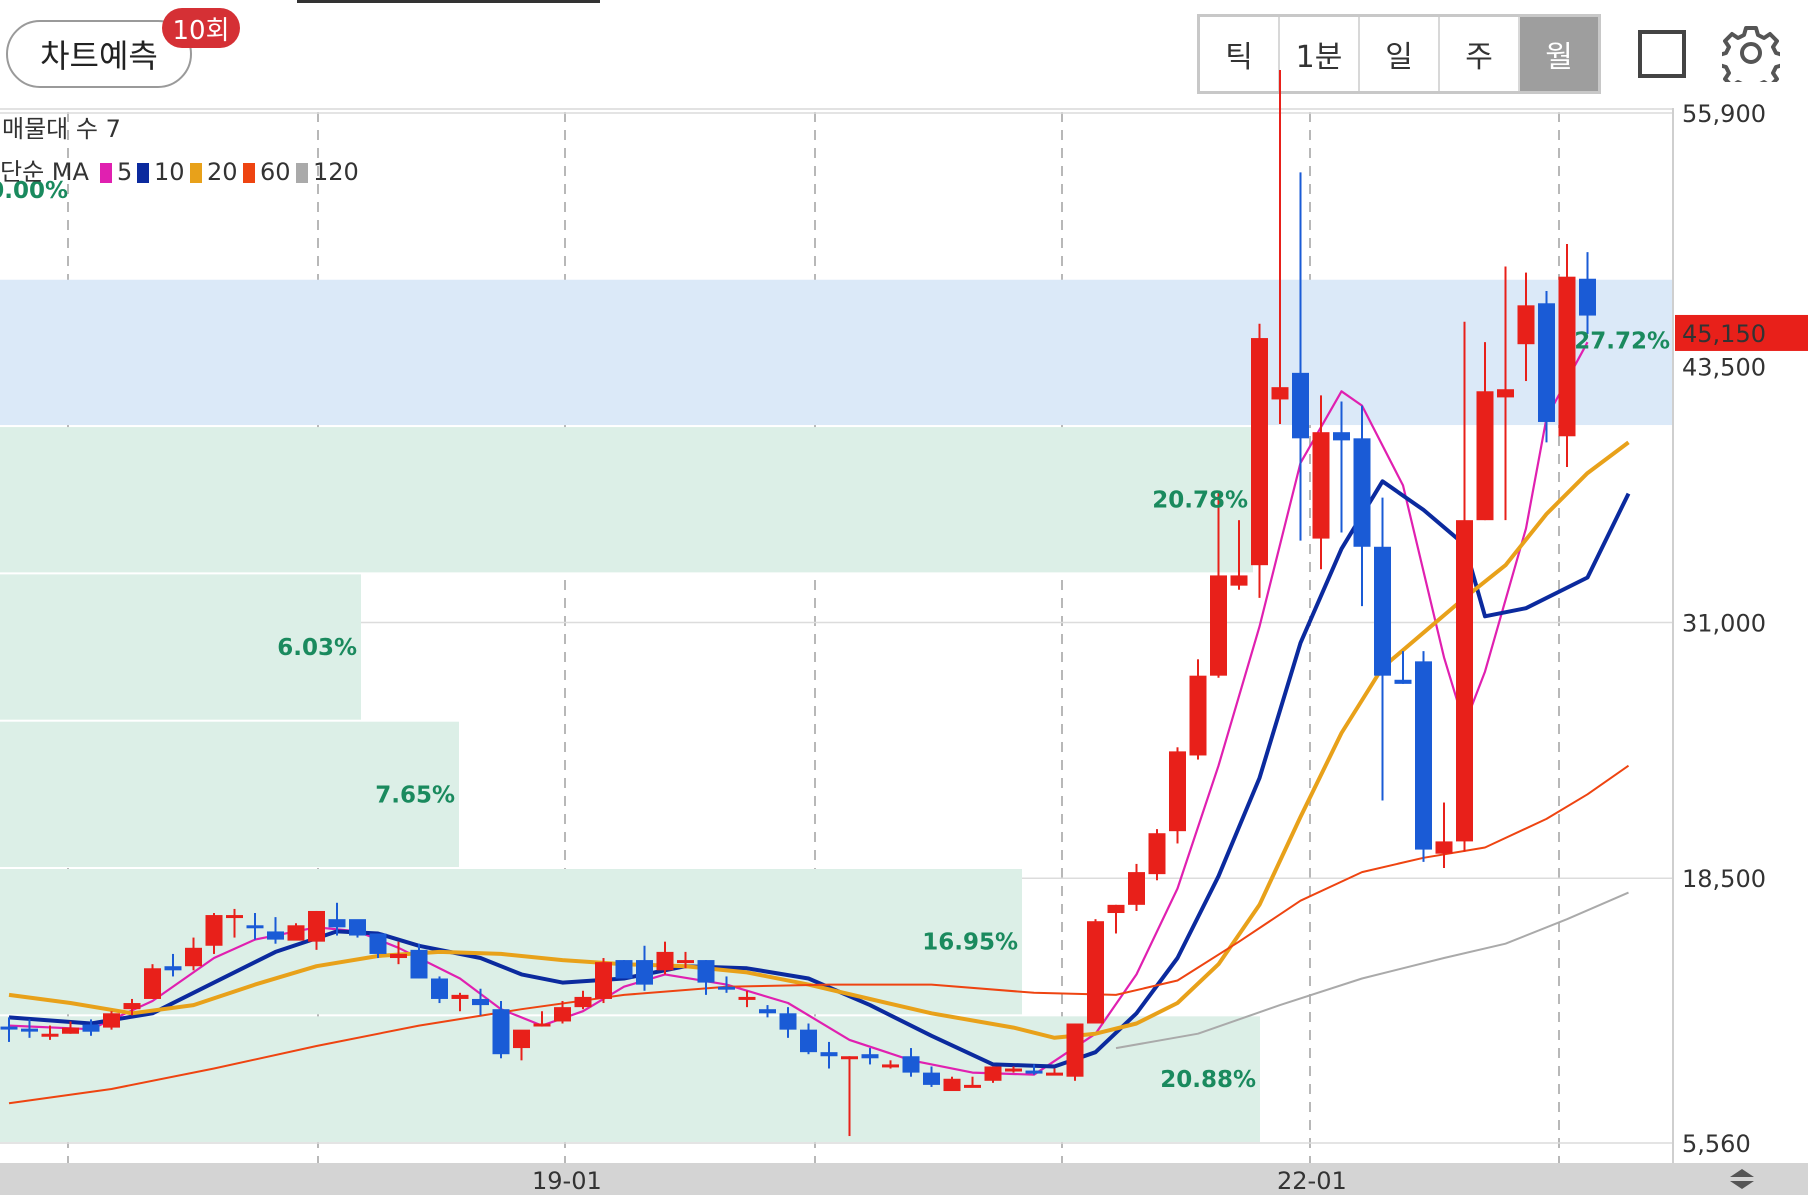  What do you see at coordinates (1724, 114) in the screenshot?
I see `y-axis-label: 55,900` at bounding box center [1724, 114].